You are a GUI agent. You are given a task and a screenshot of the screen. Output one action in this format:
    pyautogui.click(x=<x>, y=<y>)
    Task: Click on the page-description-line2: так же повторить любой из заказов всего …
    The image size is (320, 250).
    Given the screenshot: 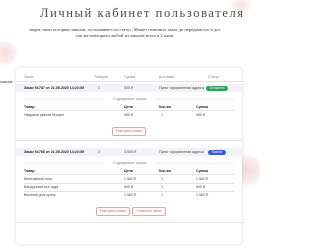 What is the action you would take?
    pyautogui.click(x=125, y=35)
    